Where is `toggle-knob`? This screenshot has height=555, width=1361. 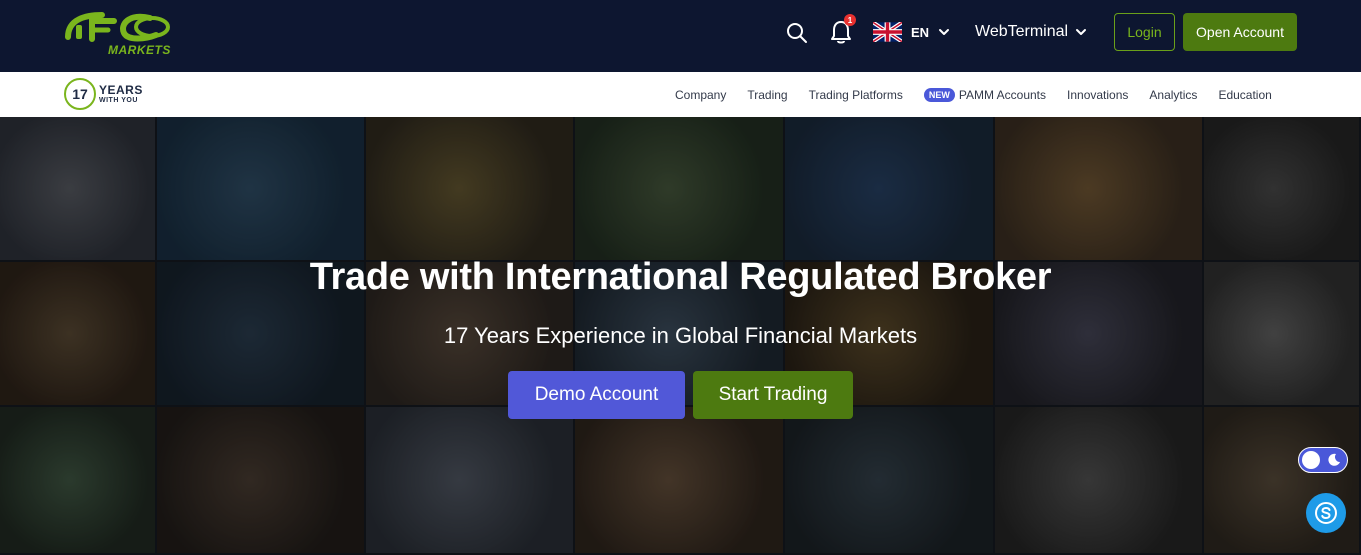
toggle-knob is located at coordinates (1311, 460).